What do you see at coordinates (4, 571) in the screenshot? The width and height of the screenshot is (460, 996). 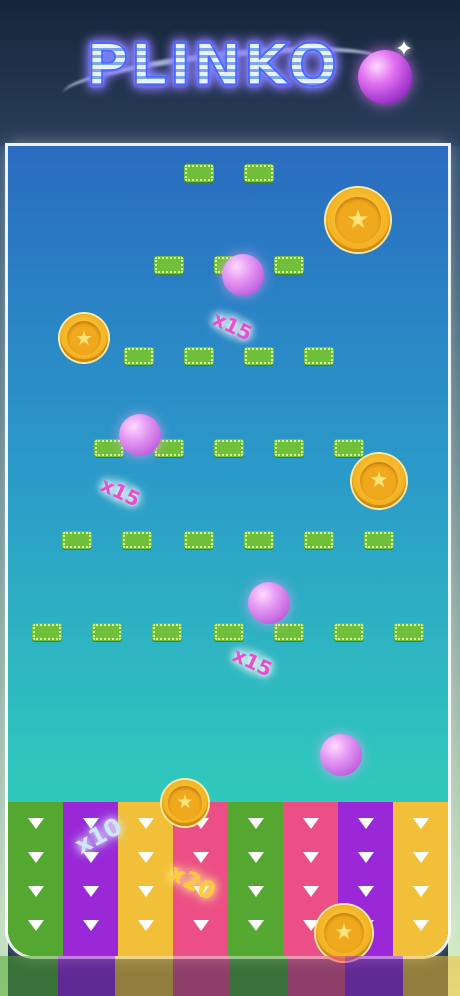 I see `board-frame-left` at bounding box center [4, 571].